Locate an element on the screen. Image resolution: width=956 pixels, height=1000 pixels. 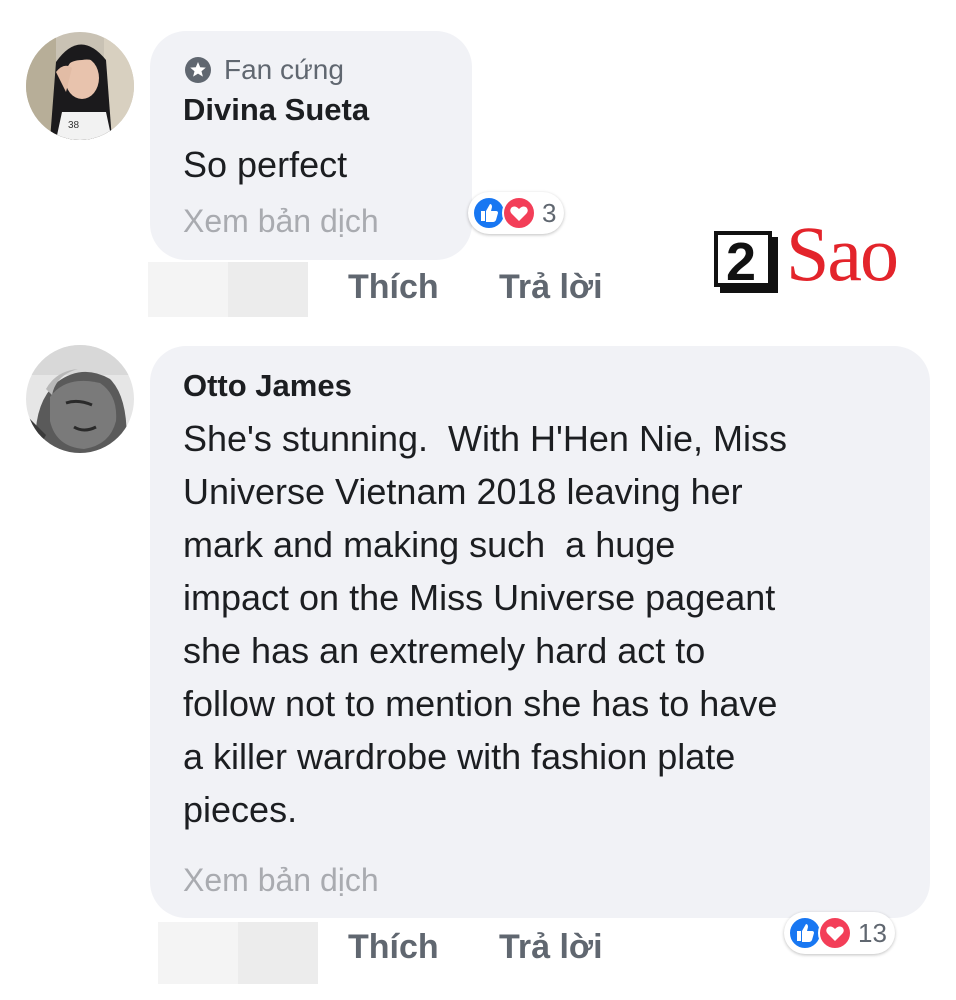
2sao-logo: 2 Sao is located at coordinates (807, 255).